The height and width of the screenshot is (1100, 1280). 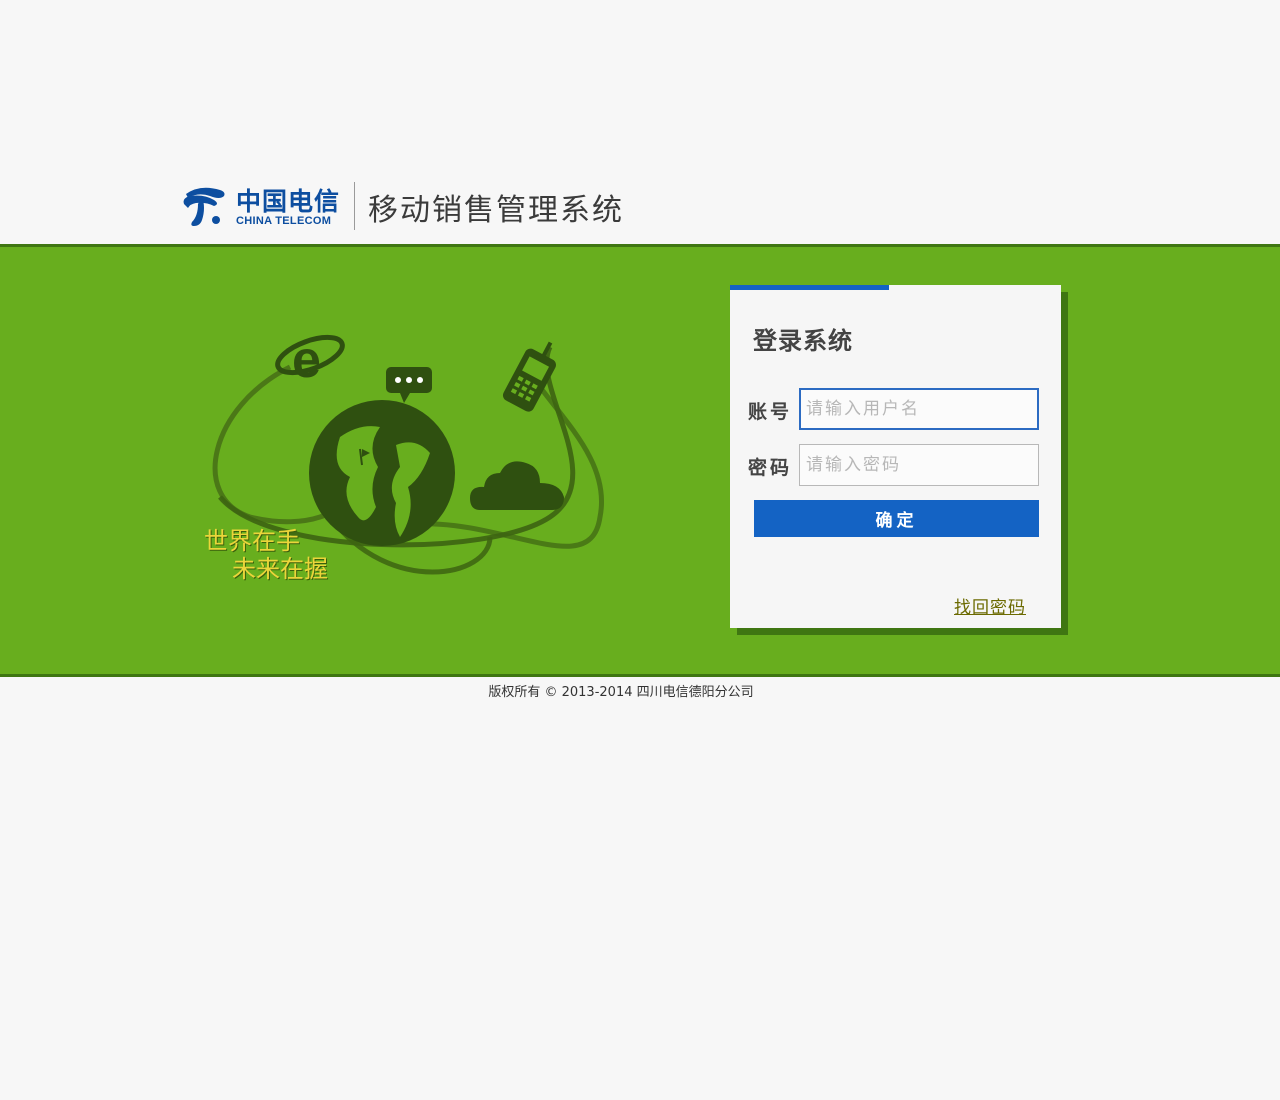 What do you see at coordinates (896, 518) in the screenshot?
I see `submit-button: 确定` at bounding box center [896, 518].